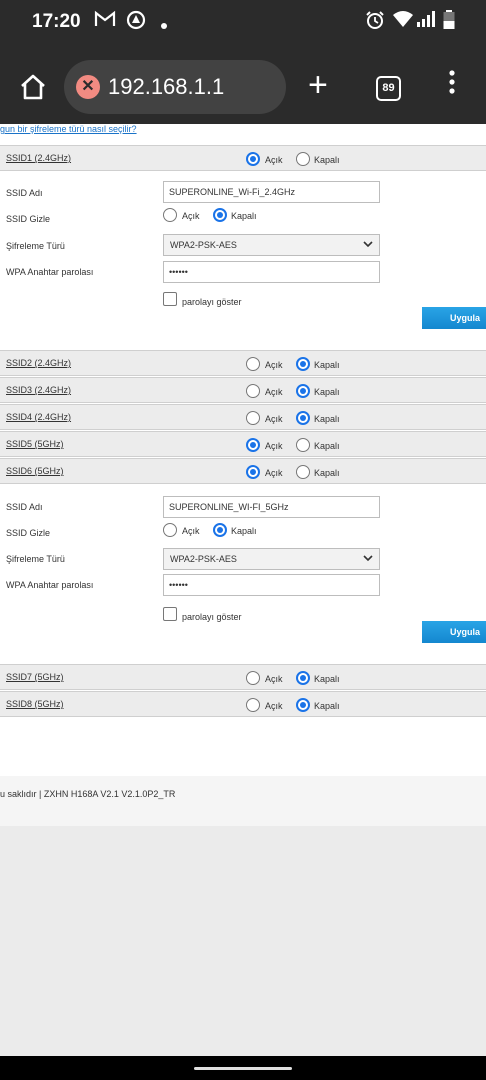 The height and width of the screenshot is (1080, 486). Describe the element at coordinates (35, 444) in the screenshot. I see `ssid-link: SSID5 (5GHz)` at that location.